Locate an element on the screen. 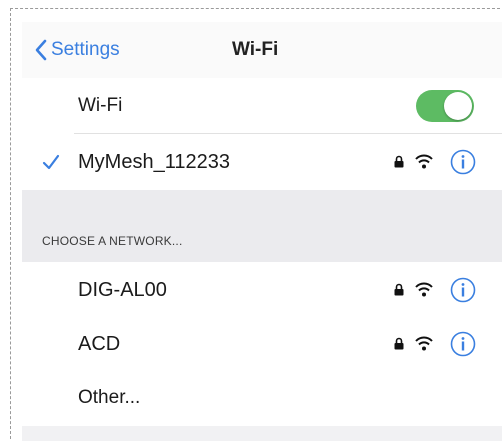 This screenshot has width=502, height=441. nav-bar: Settings Wi-Fi is located at coordinates (262, 50).